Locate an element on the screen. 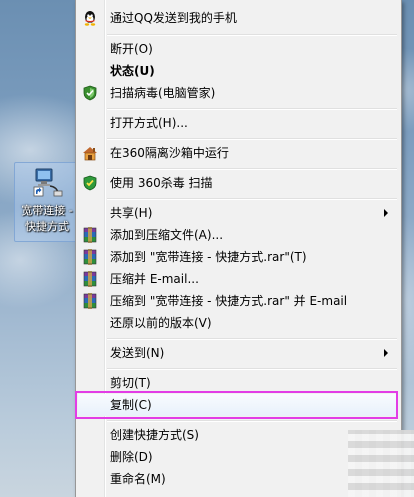  shortcut-label: 宽带连接 - 快捷方式 is located at coordinates (47, 218).